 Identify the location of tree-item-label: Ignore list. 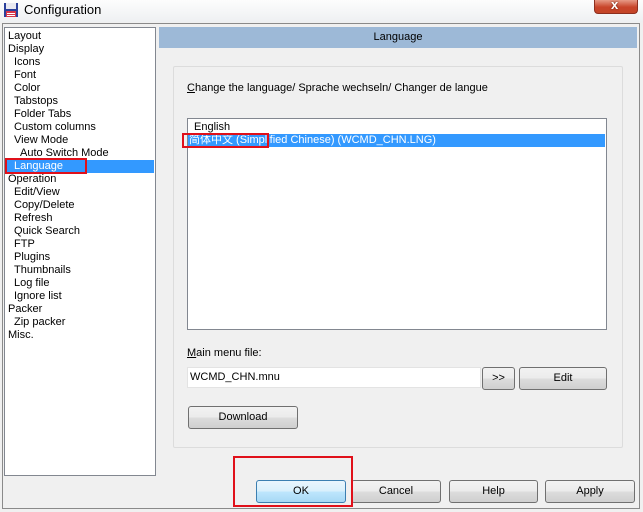
(38, 296).